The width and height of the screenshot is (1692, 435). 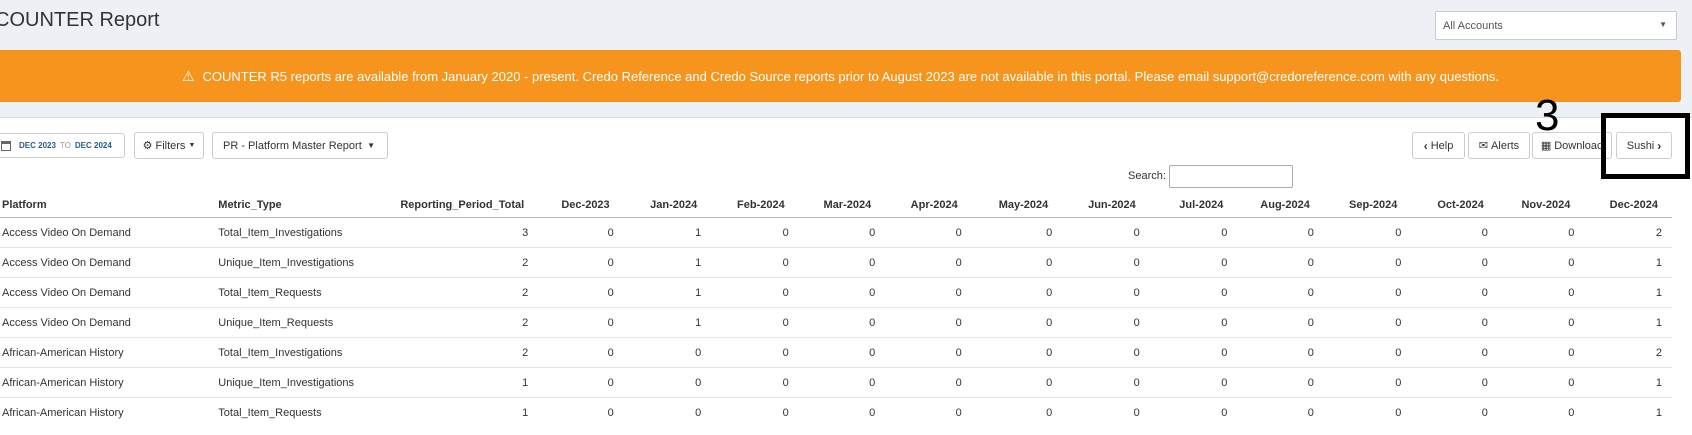 What do you see at coordinates (62, 145) in the screenshot?
I see `date-range-picker: DEC 2023 TO DEC 2024` at bounding box center [62, 145].